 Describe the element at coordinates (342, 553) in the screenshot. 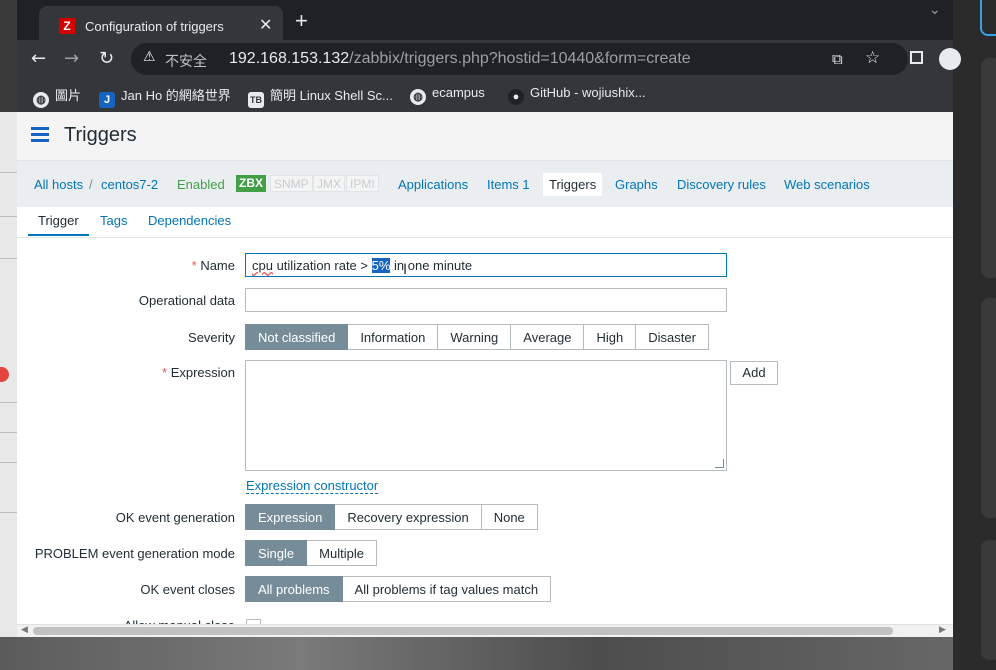

I see `problem-mode-multiple: Multiple` at that location.